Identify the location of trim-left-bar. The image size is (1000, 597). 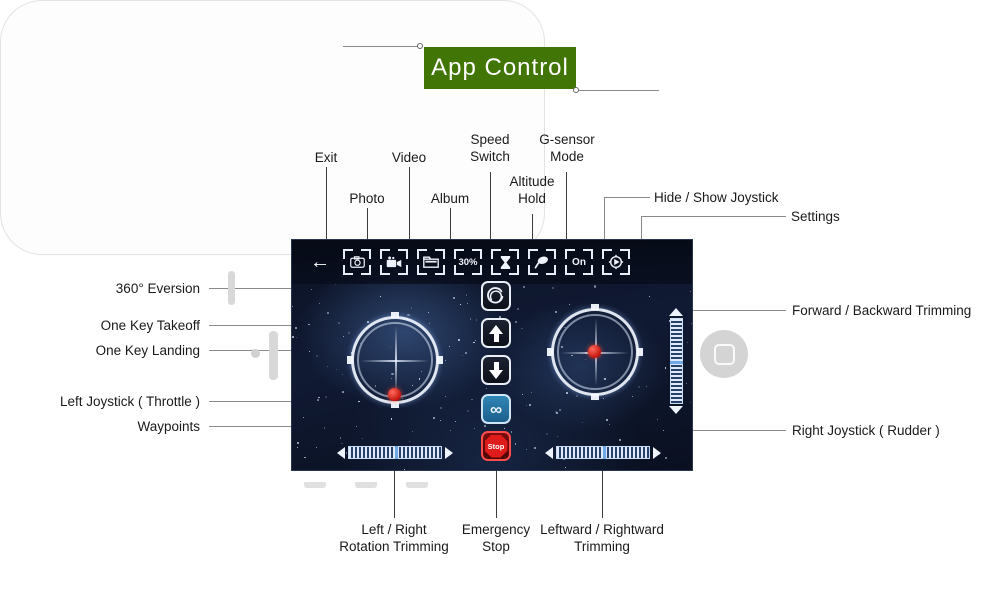
(395, 452).